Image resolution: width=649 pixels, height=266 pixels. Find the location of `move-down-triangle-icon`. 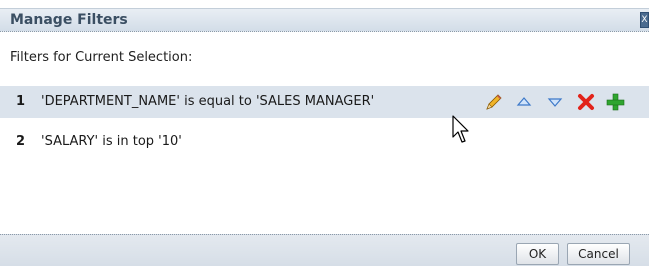

move-down-triangle-icon is located at coordinates (555, 102).